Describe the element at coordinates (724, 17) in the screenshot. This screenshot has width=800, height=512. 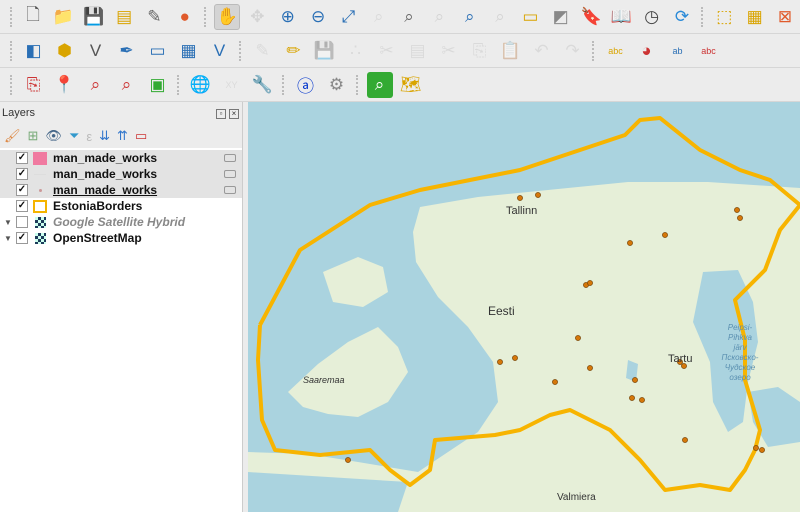
I see `select-features-icon: ⬚` at that location.